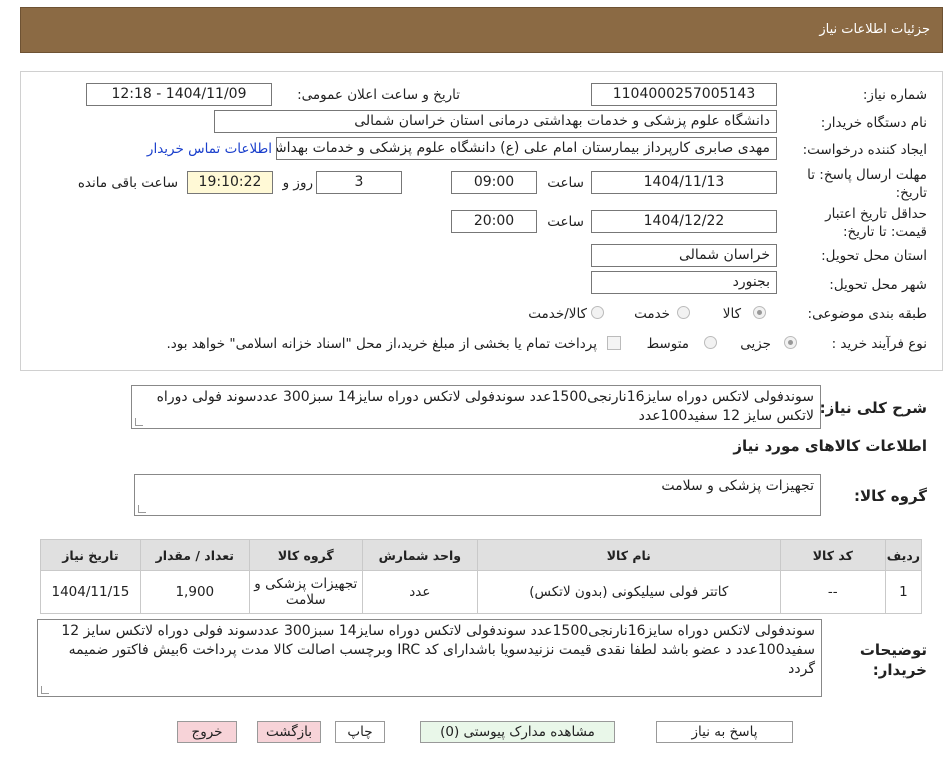  Describe the element at coordinates (890, 496) in the screenshot. I see `goods-group-label: گروه کالا:` at that location.